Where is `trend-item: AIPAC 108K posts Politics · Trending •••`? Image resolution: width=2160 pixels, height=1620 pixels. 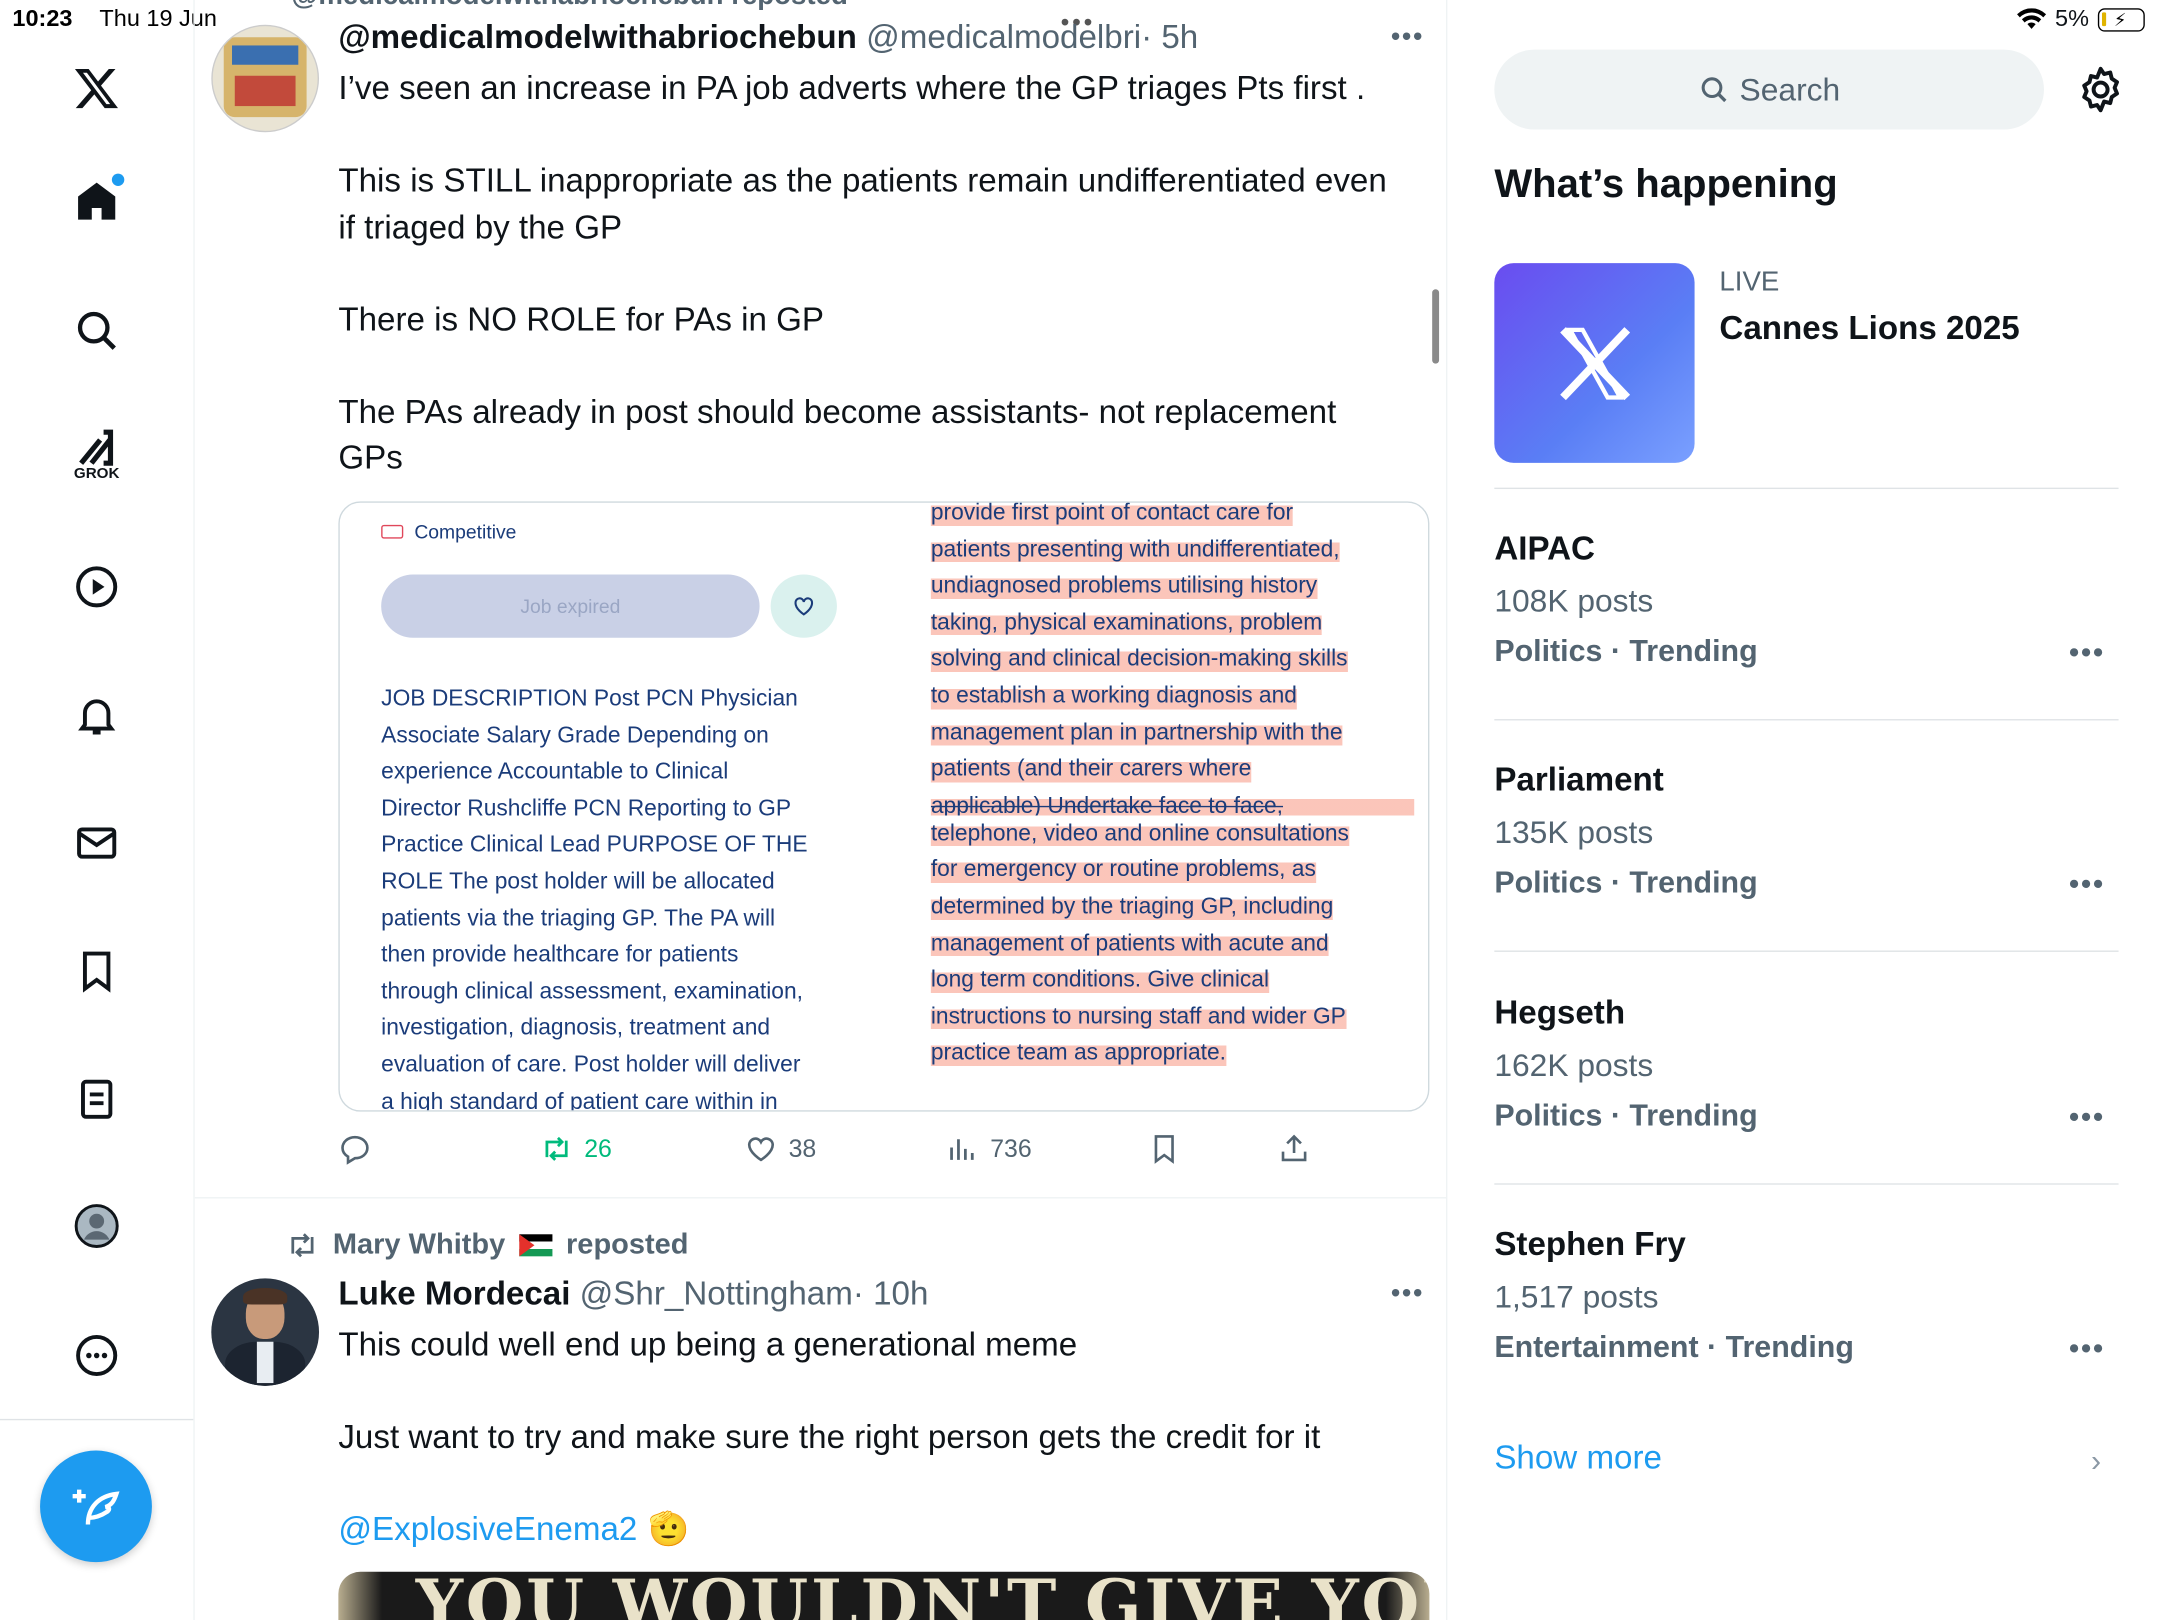 trend-item: AIPAC 108K posts Politics · Trending ••• is located at coordinates (1806, 599).